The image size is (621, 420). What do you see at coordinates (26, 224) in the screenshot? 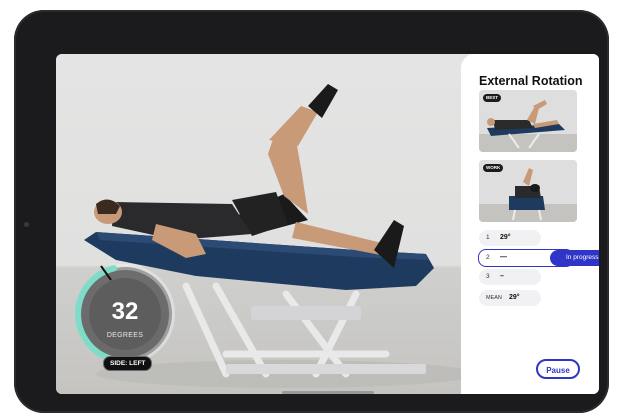
I see `camera-dot` at bounding box center [26, 224].